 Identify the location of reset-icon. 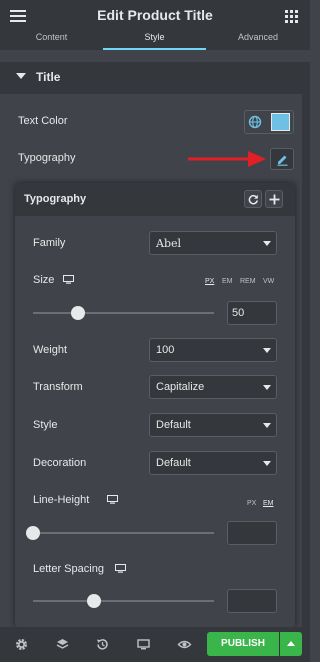
(253, 199).